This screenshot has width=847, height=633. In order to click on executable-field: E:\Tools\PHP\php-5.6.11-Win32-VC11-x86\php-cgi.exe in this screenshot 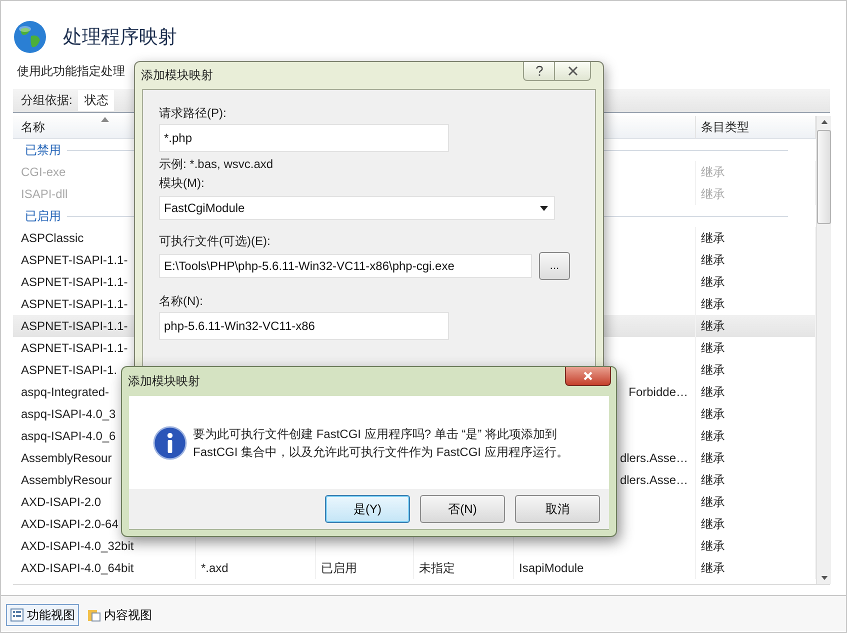, I will do `click(345, 266)`.